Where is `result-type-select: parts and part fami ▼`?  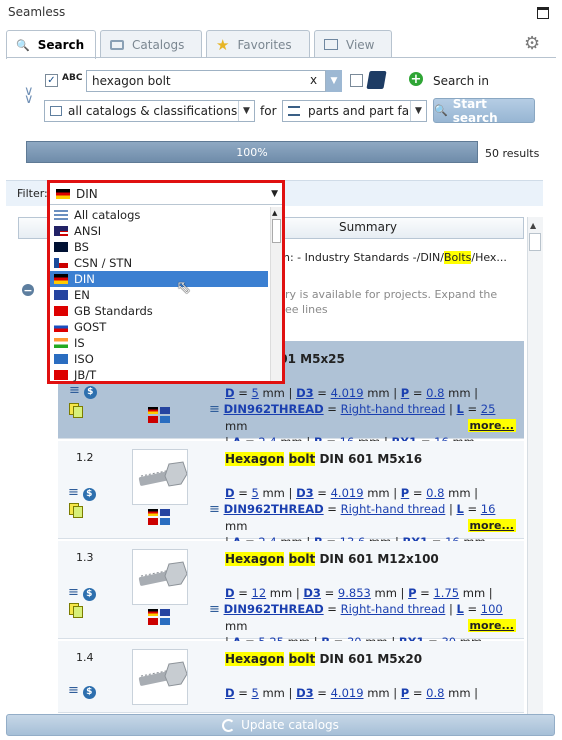 result-type-select: parts and part fami ▼ is located at coordinates (354, 111).